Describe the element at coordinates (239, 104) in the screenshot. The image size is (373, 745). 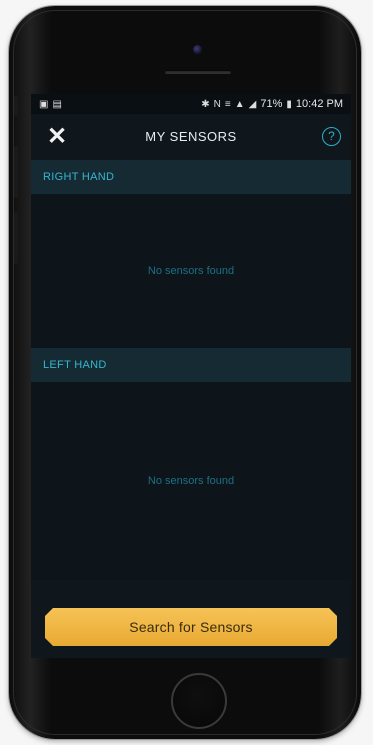
I see `wifi-icon: ▲` at that location.